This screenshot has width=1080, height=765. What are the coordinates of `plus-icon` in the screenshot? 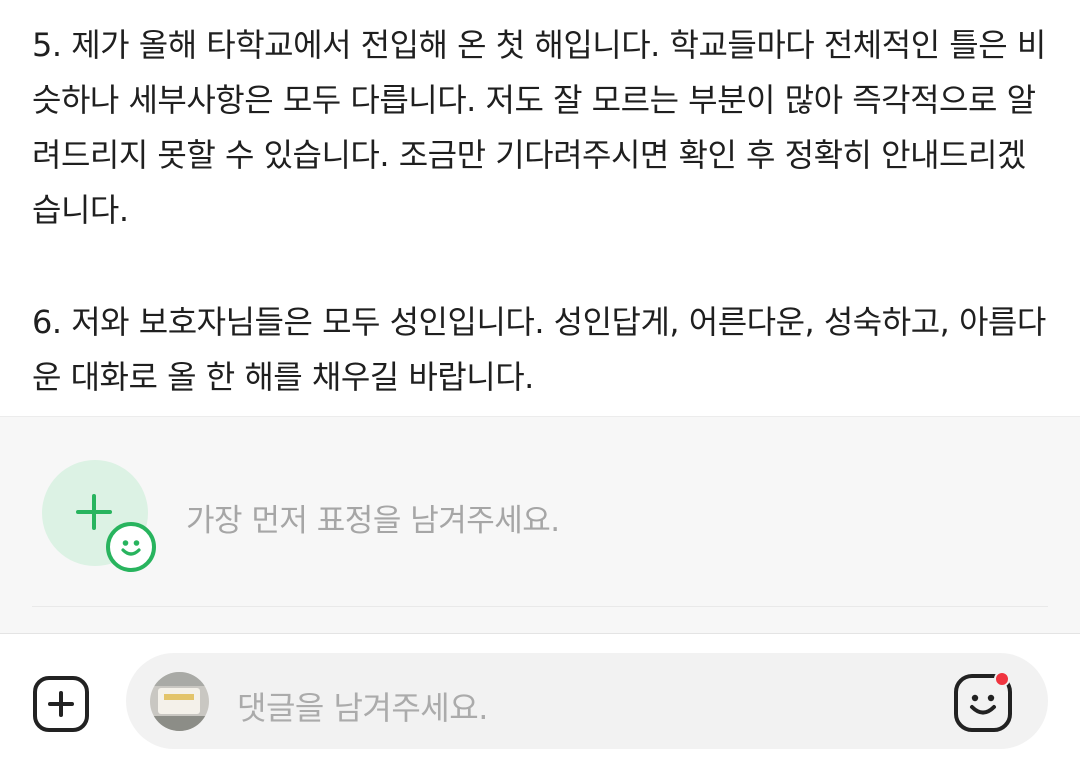 It's located at (94, 512).